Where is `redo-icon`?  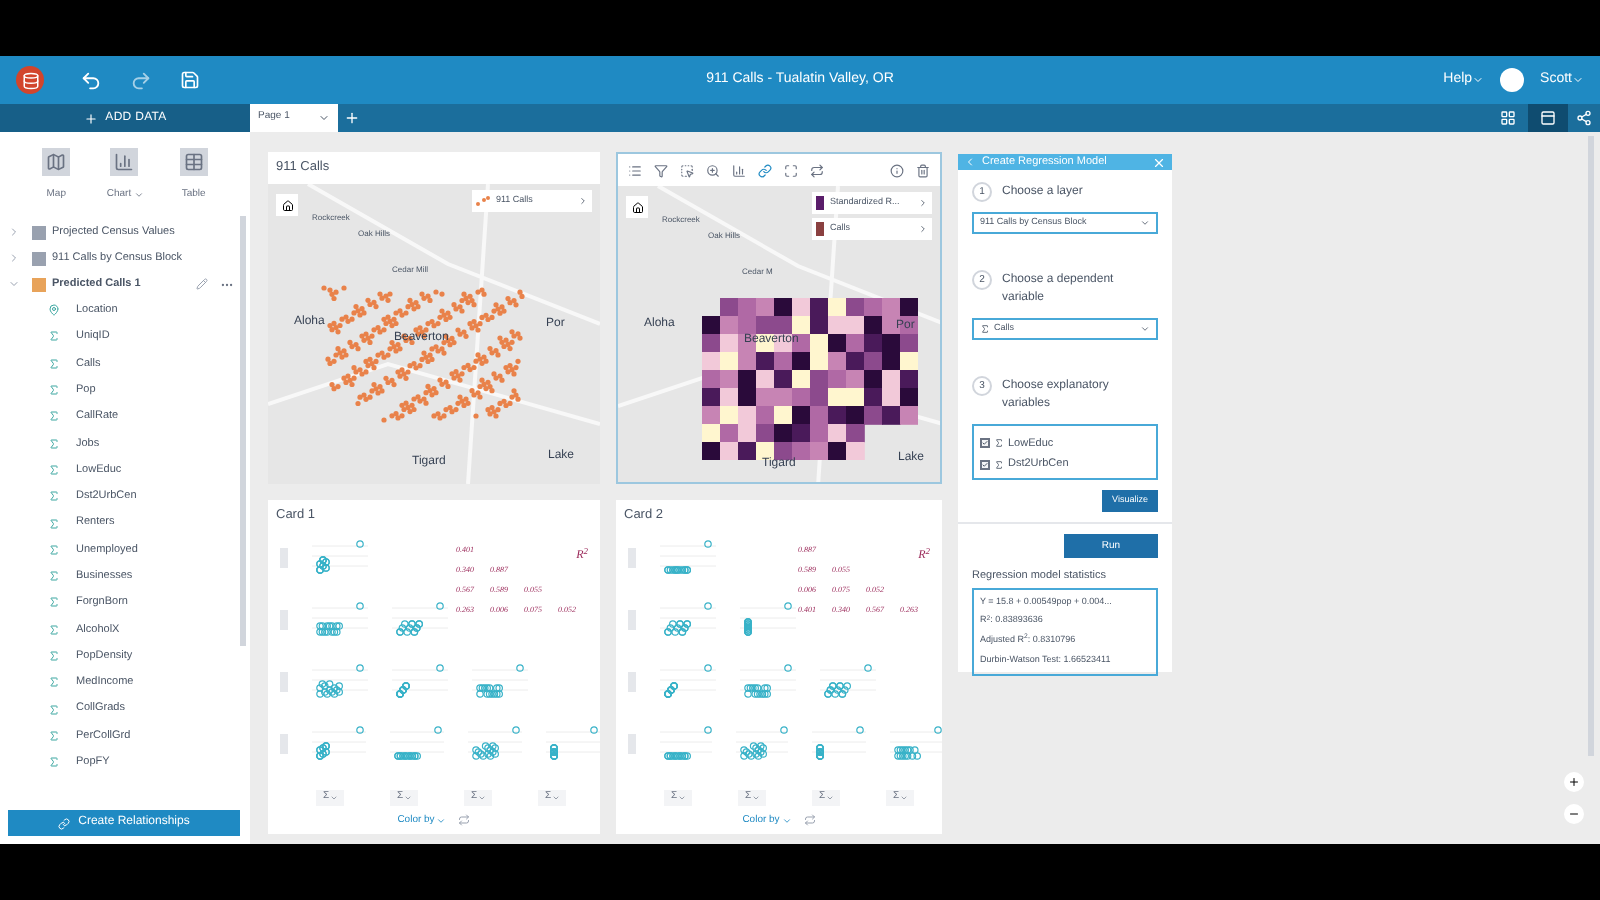 redo-icon is located at coordinates (141, 80).